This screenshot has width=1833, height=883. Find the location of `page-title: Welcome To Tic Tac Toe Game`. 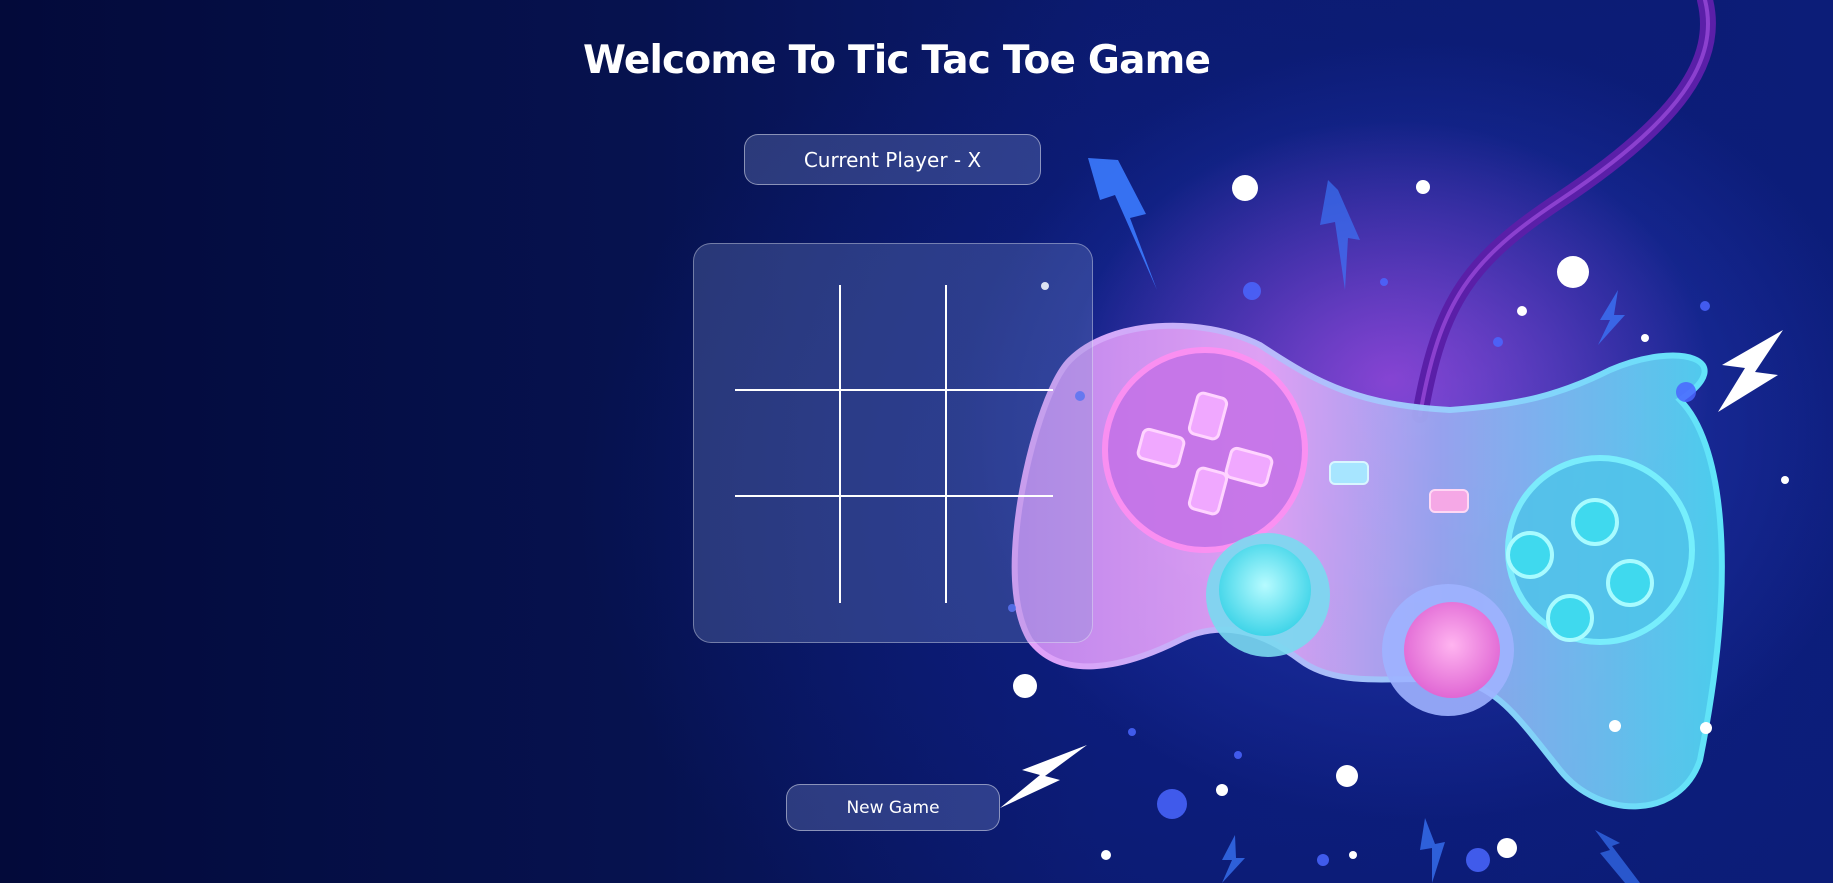

page-title: Welcome To Tic Tac Toe Game is located at coordinates (897, 60).